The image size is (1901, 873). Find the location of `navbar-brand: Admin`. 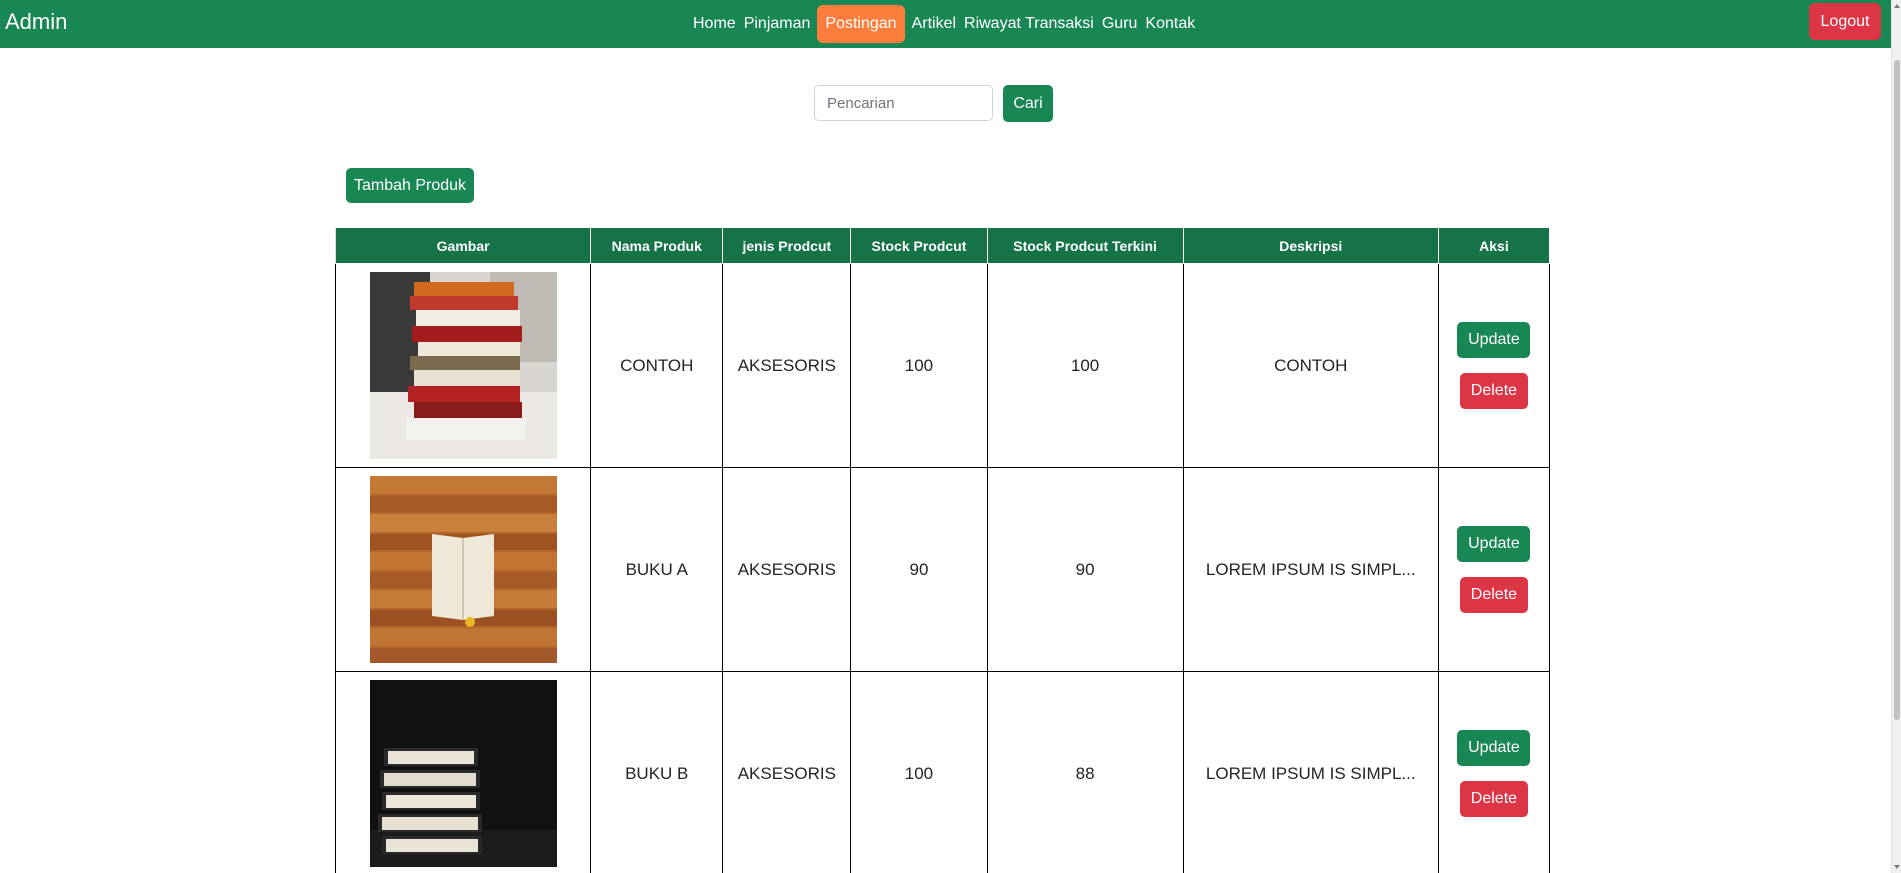

navbar-brand: Admin is located at coordinates (36, 22).